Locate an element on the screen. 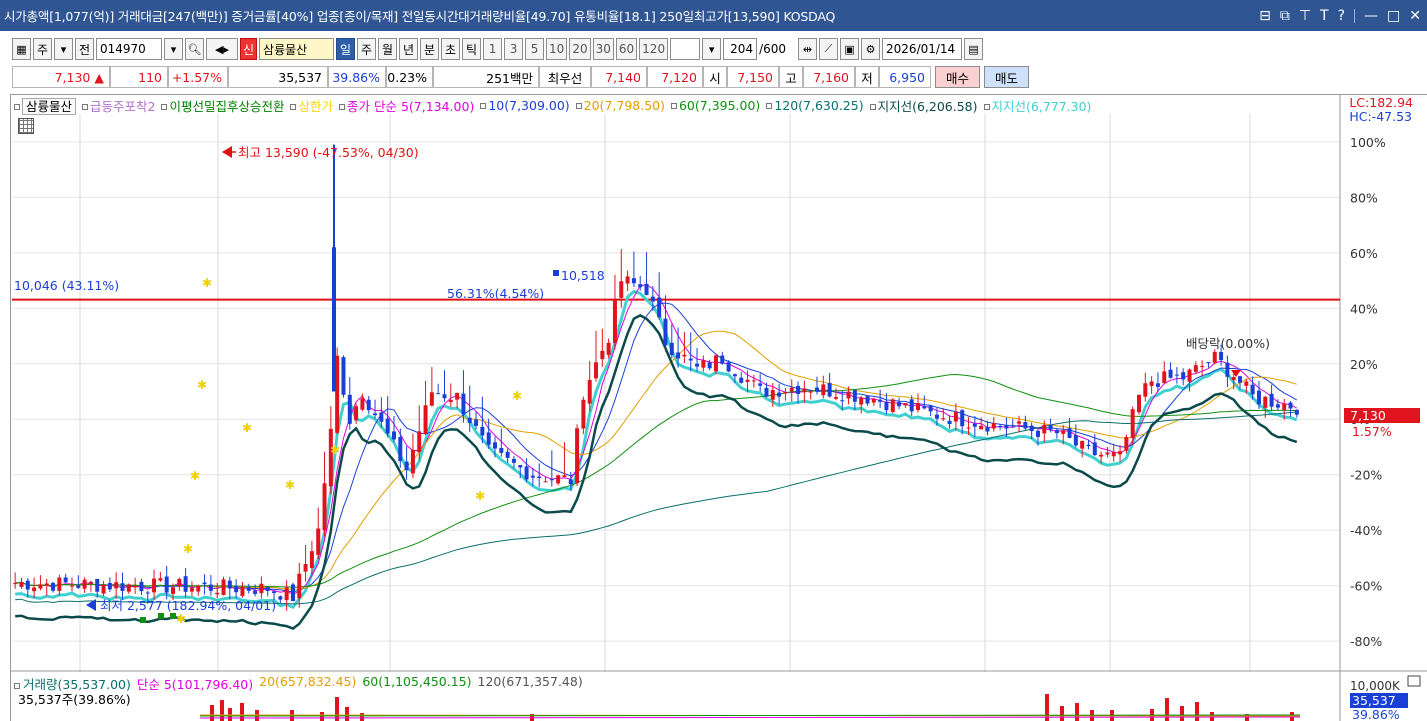 Image resolution: width=1427 pixels, height=721 pixels. y-tick-label: 60% is located at coordinates (1364, 253).